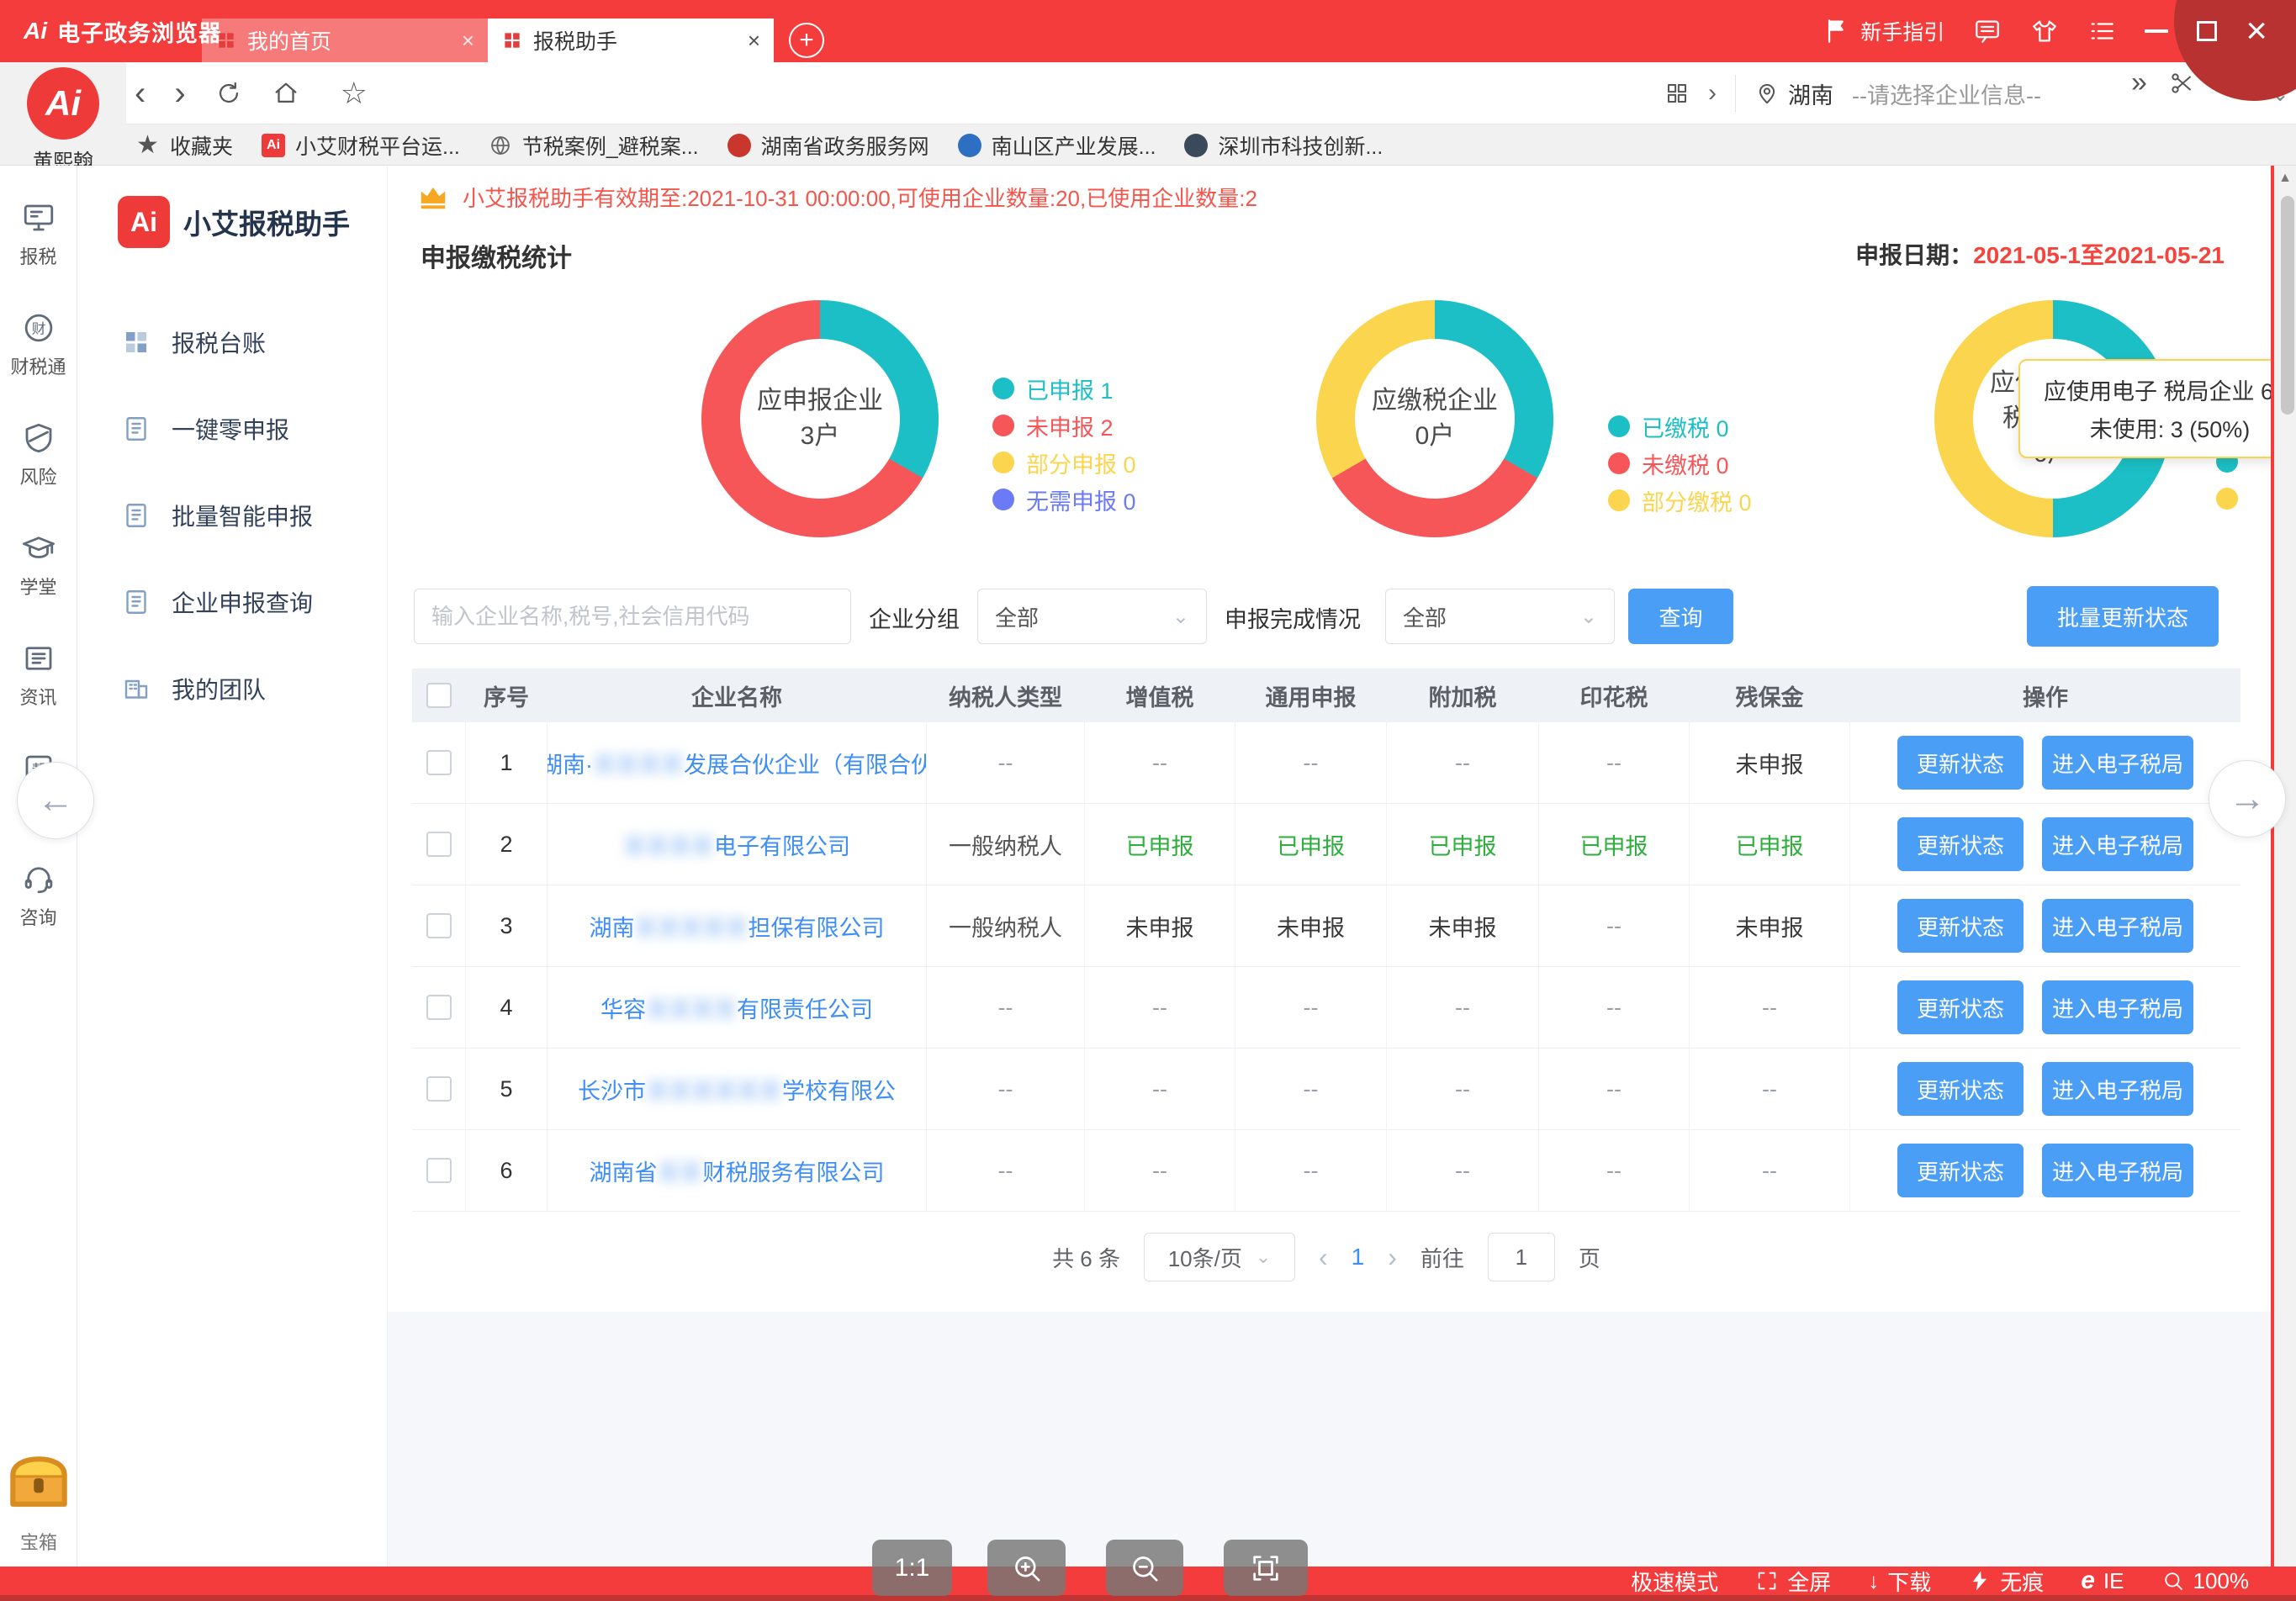  I want to click on rail-item-学堂: 学堂, so click(38, 565).